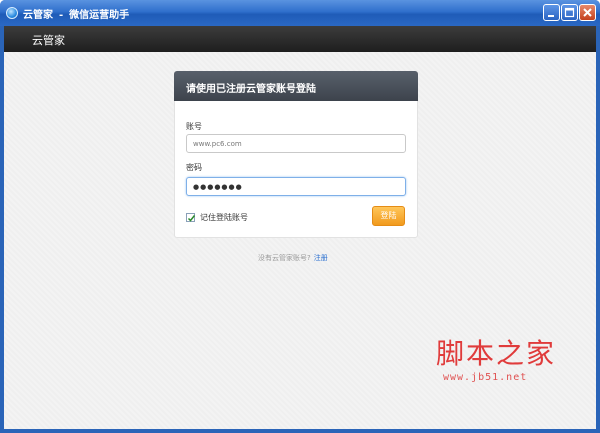  What do you see at coordinates (388, 216) in the screenshot?
I see `login-button: 登陆` at bounding box center [388, 216].